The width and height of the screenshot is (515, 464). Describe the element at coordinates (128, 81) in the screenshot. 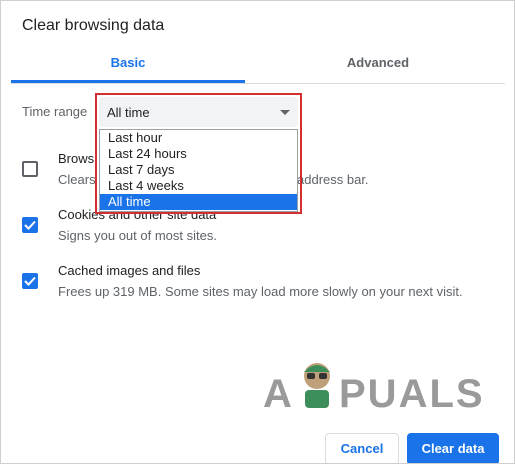

I see `active-tab-indicator` at that location.